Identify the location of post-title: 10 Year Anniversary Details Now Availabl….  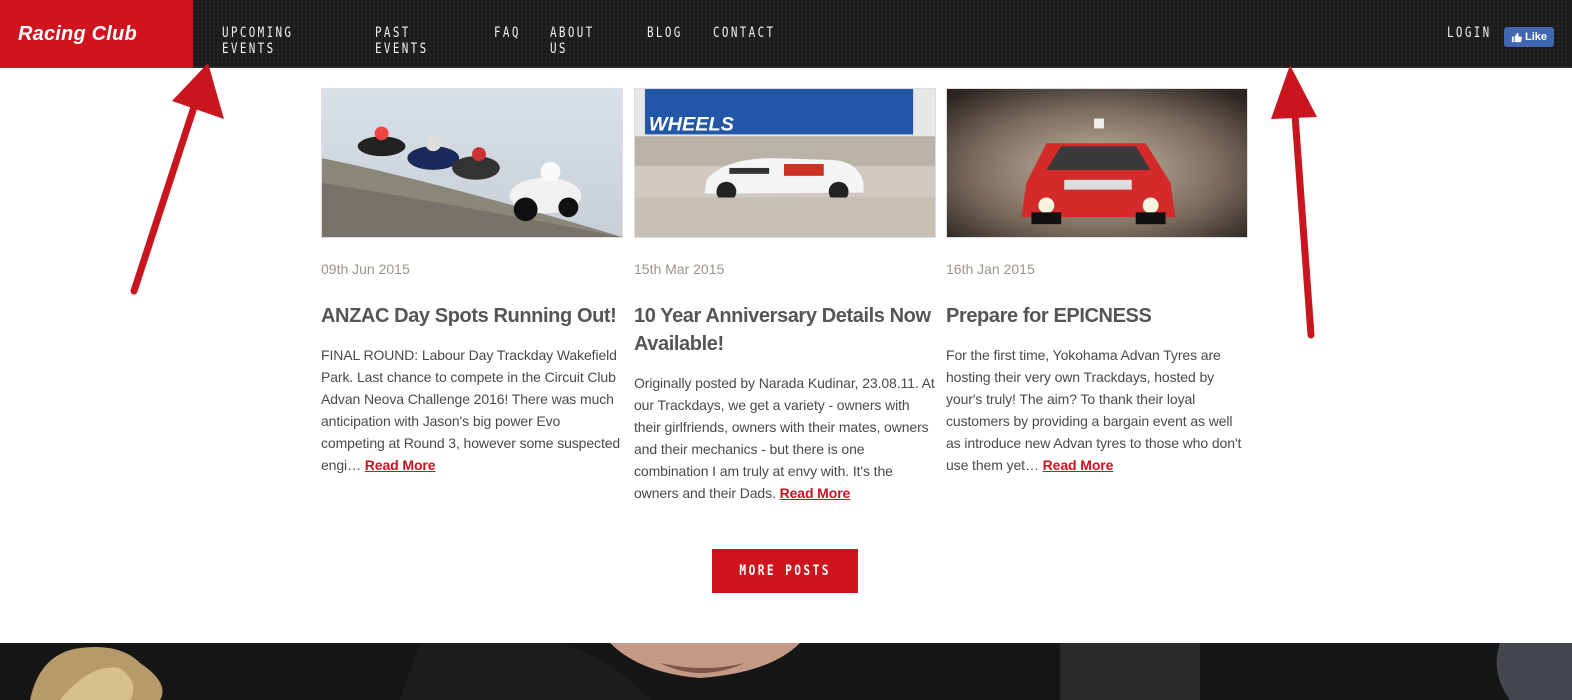
(785, 330).